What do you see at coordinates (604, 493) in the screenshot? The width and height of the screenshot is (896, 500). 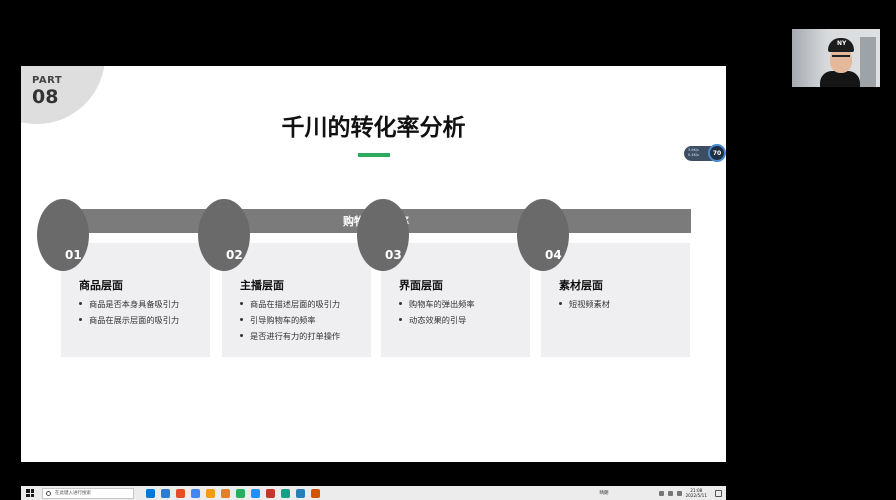 I see `weather-text: 晴朗` at bounding box center [604, 493].